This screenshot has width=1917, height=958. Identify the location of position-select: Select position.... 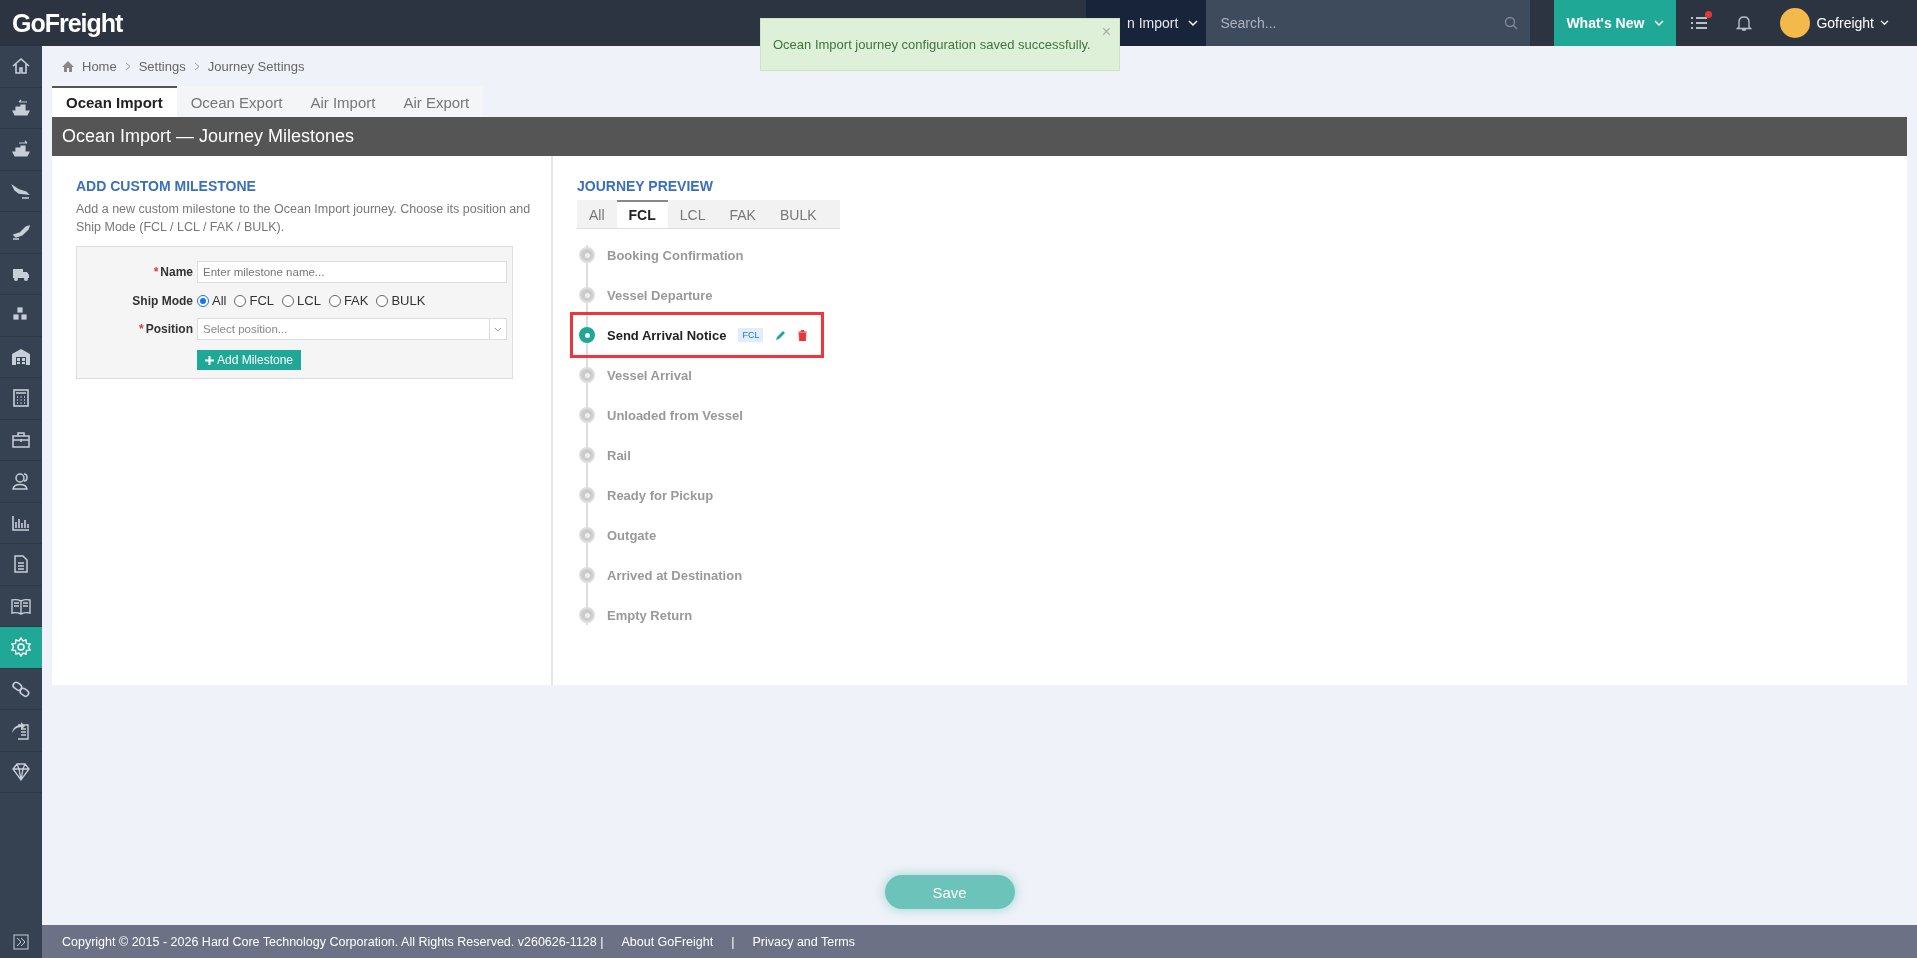
(352, 329).